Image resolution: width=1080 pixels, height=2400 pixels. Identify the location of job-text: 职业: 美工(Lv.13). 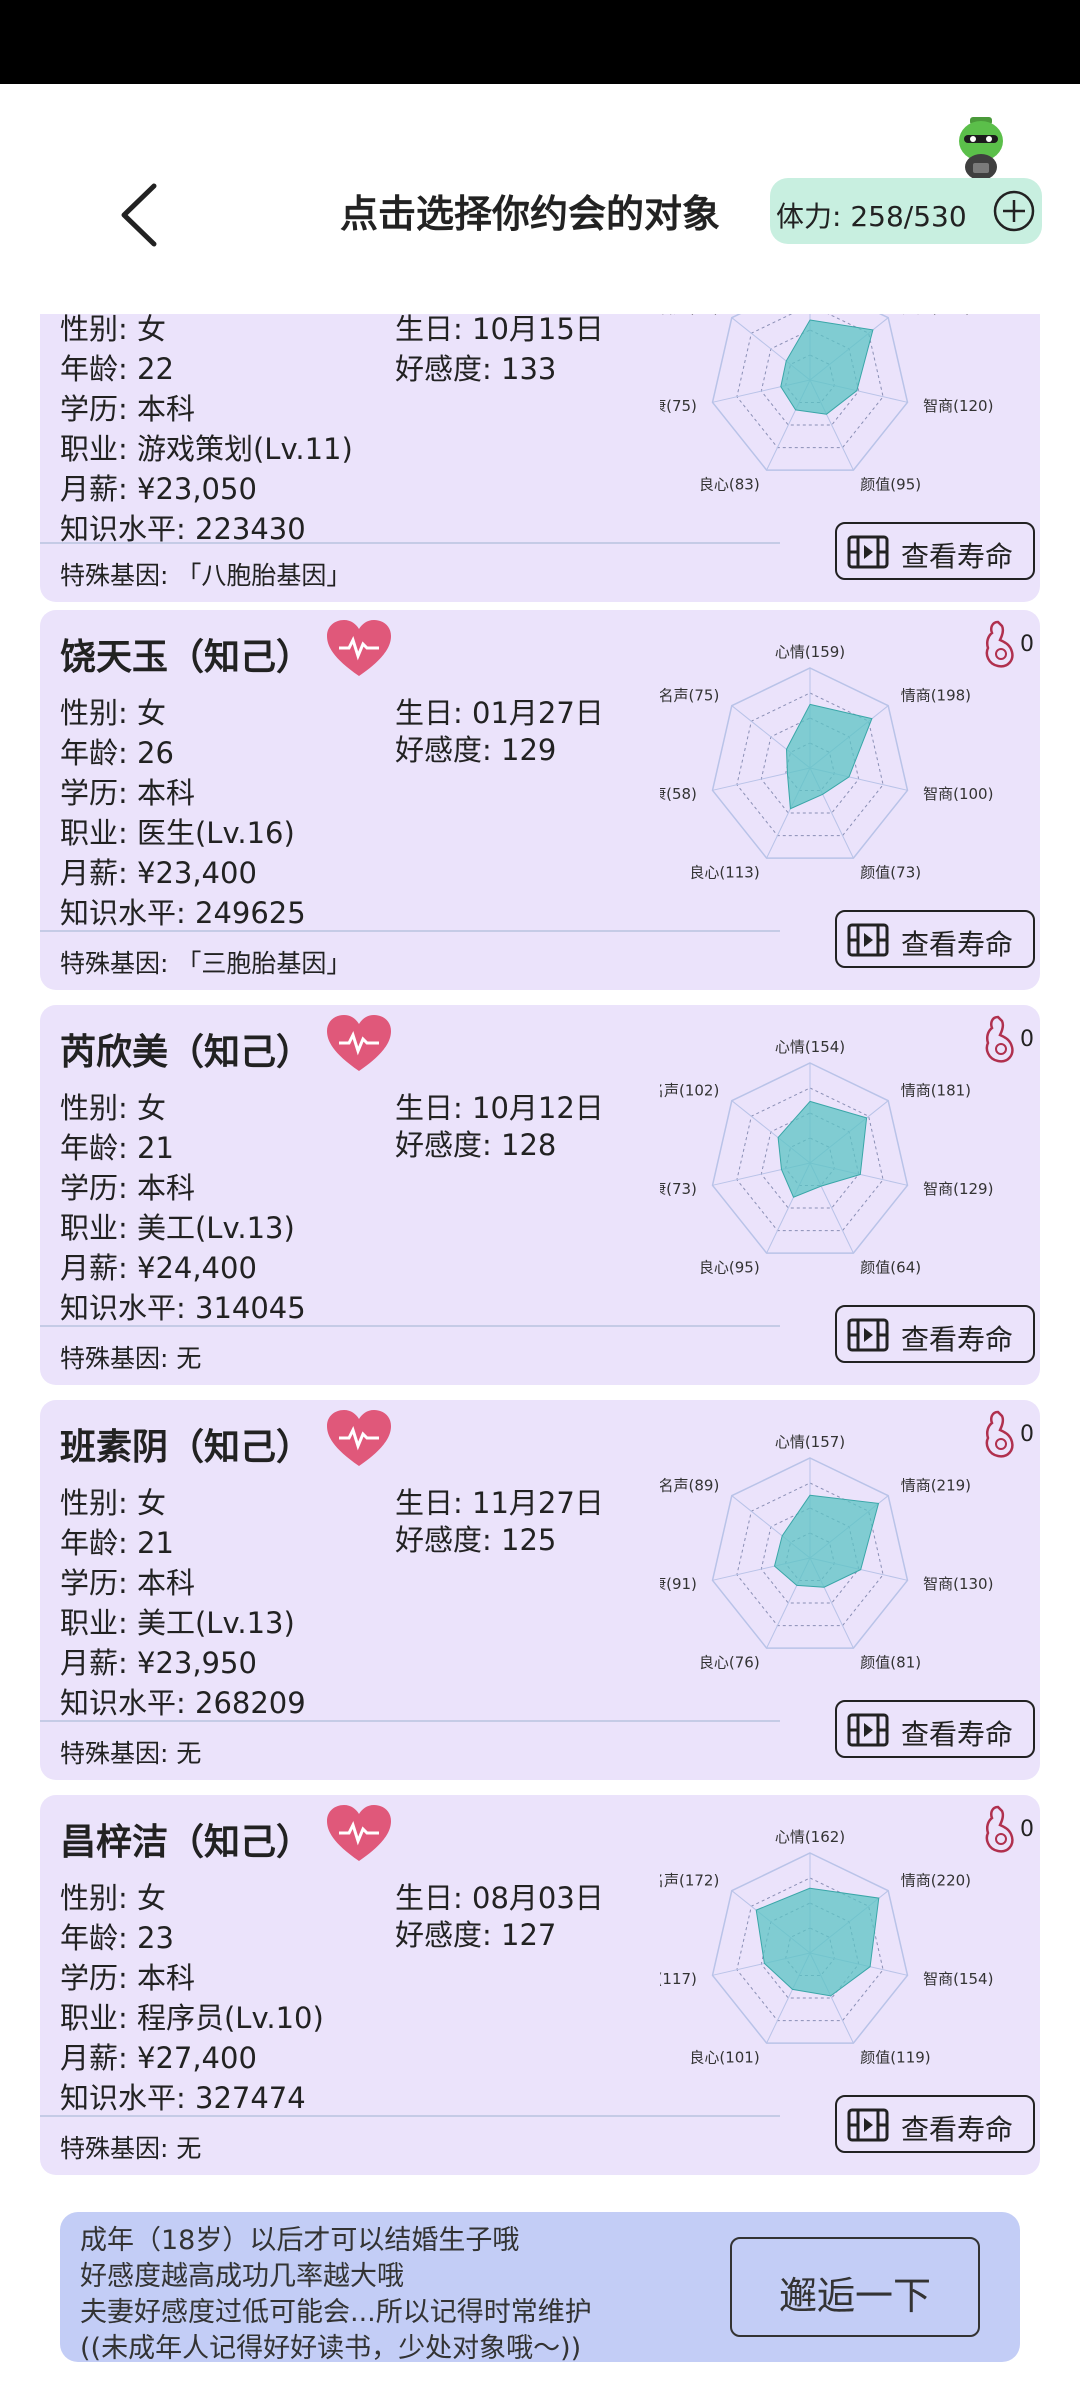
(177, 1623).